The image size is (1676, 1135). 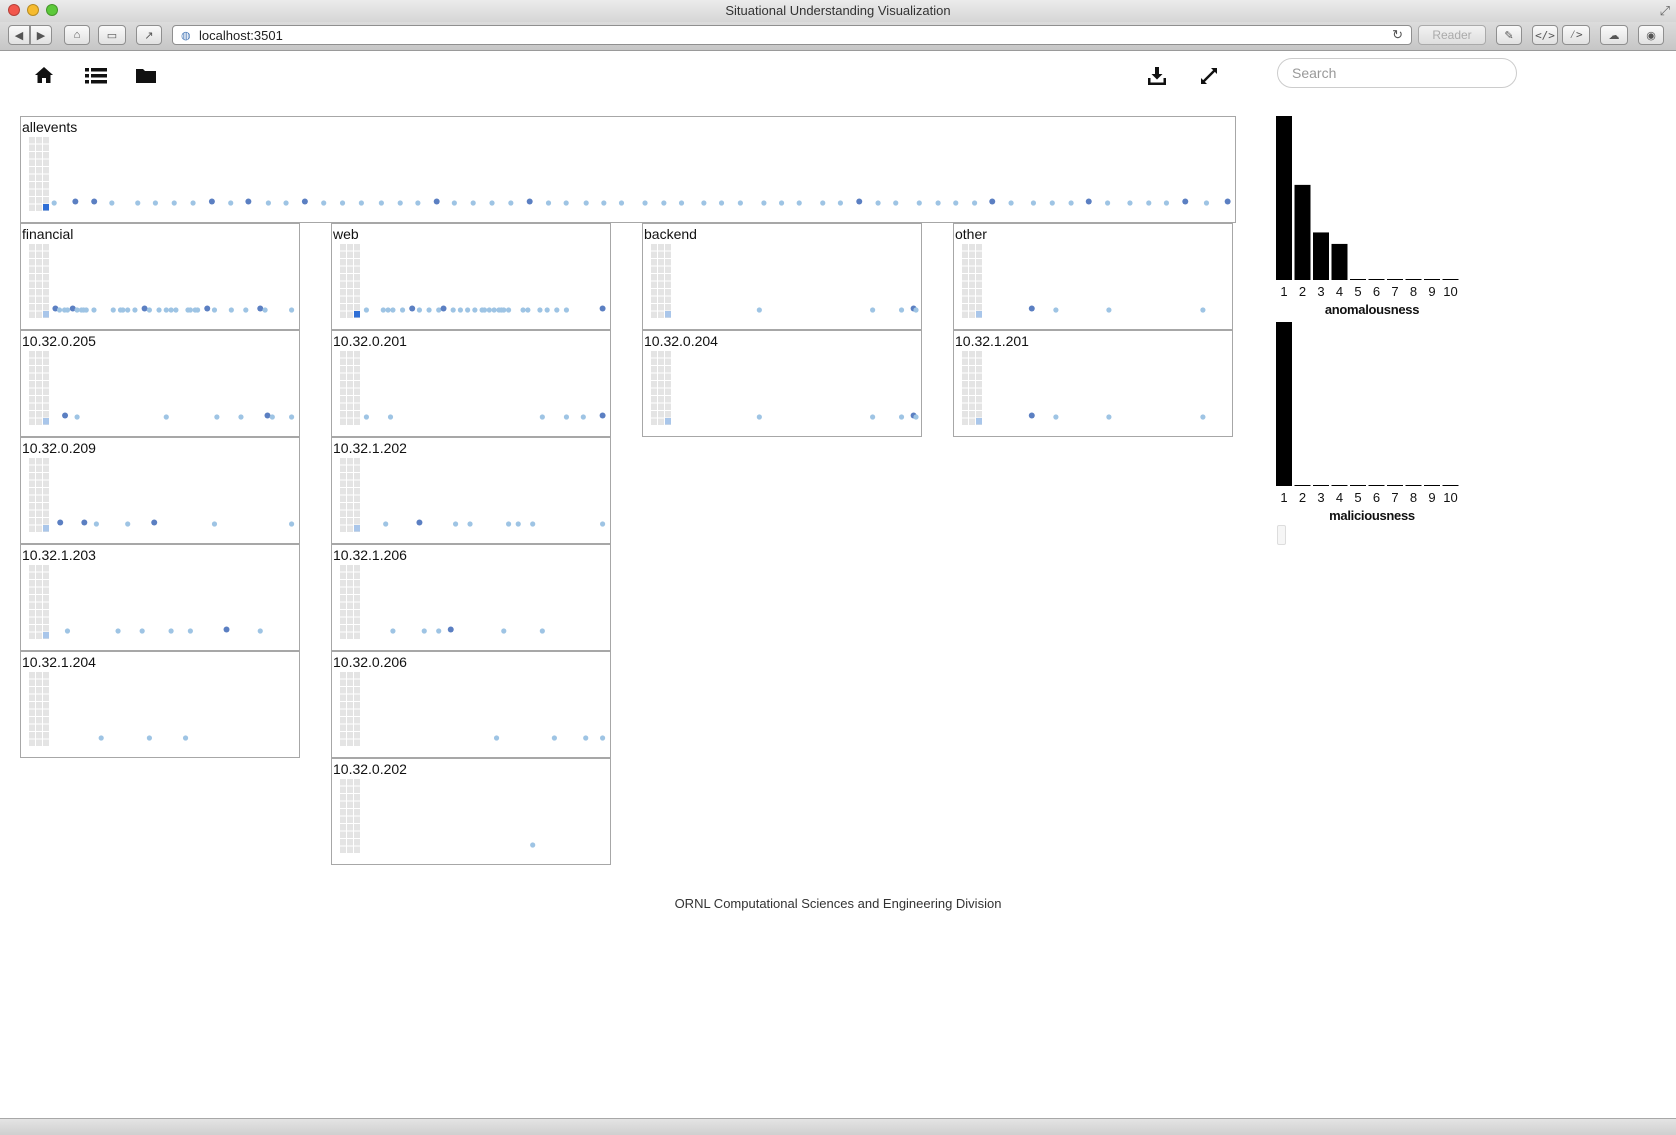 I want to click on panel-host-10-32-0-204: 10.32.0.204, so click(x=782, y=383).